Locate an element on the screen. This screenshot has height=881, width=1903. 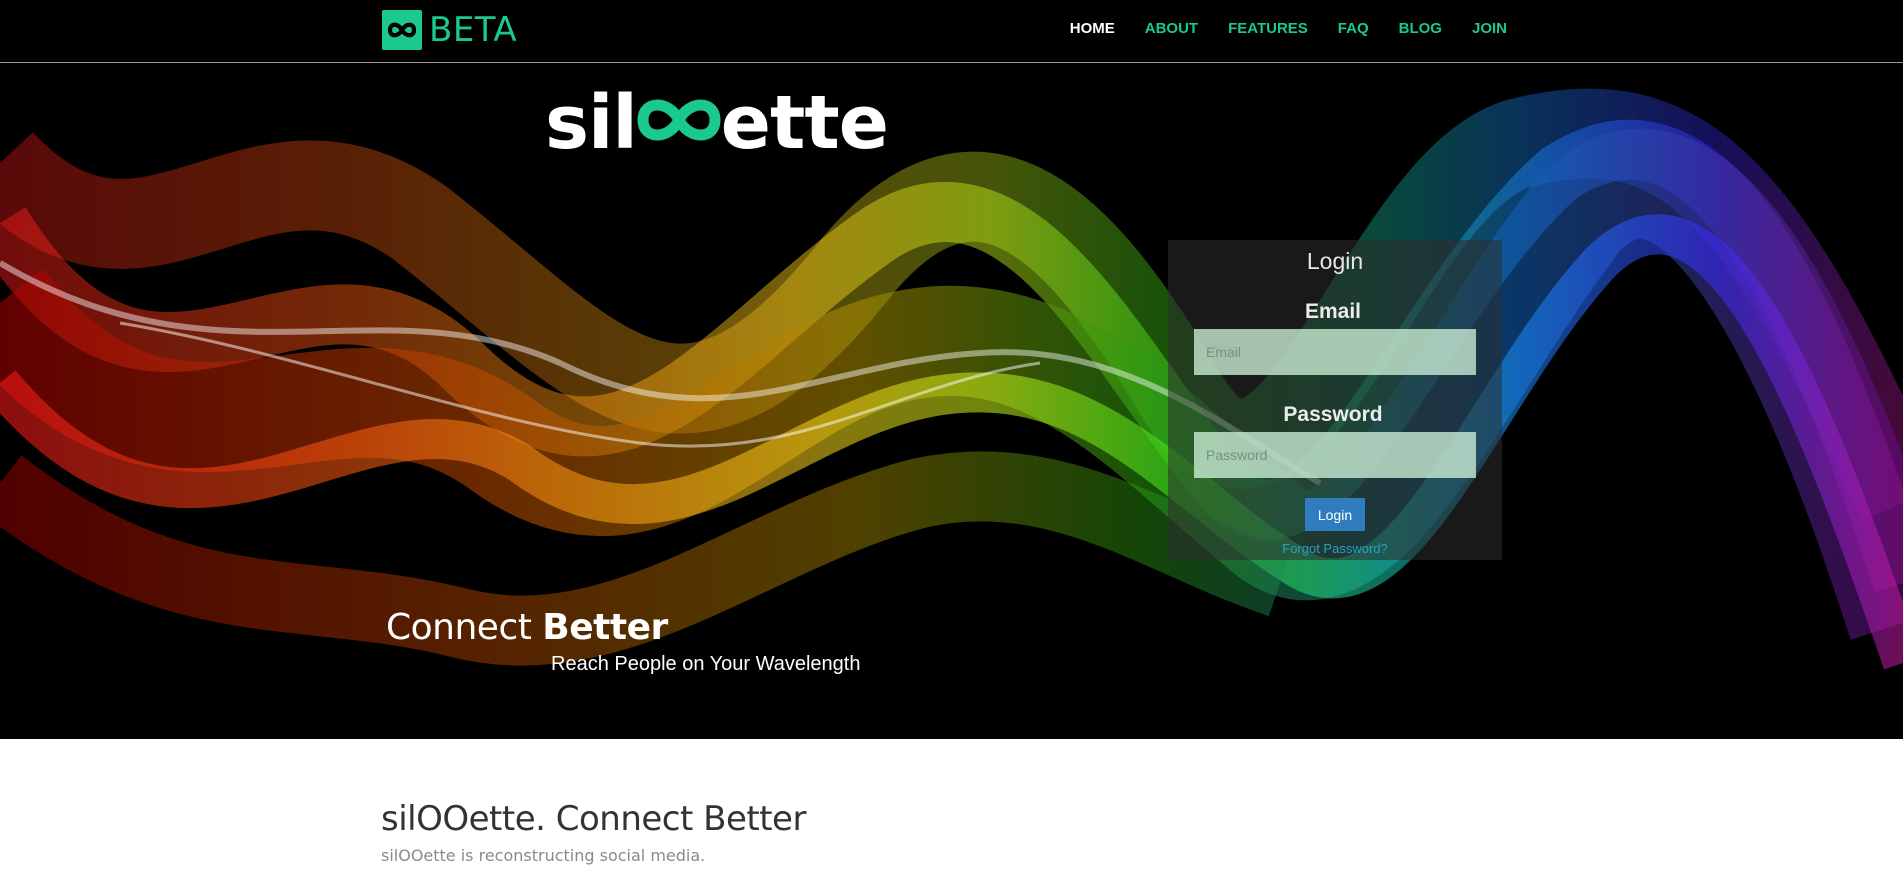
intro-heading: silOOette. Connect Better is located at coordinates (593, 819).